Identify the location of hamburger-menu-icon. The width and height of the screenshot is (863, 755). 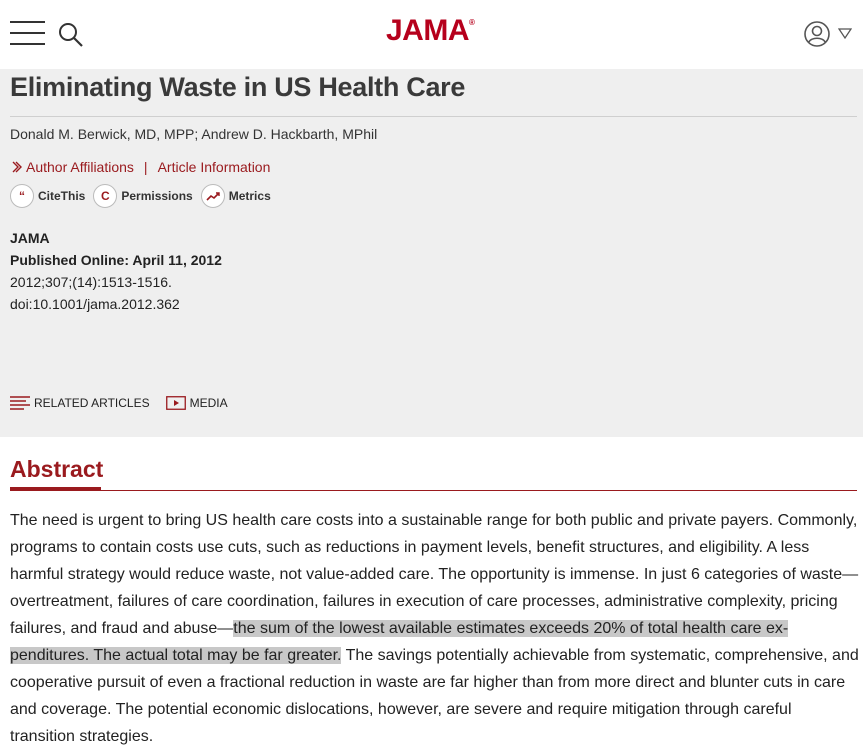
(27, 33).